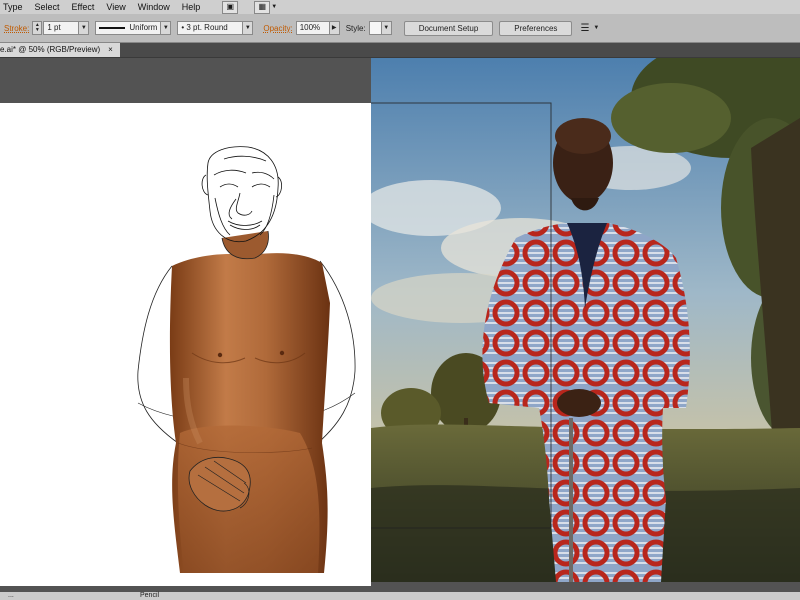  I want to click on chevron-down-icon: ▼, so click(274, 7).